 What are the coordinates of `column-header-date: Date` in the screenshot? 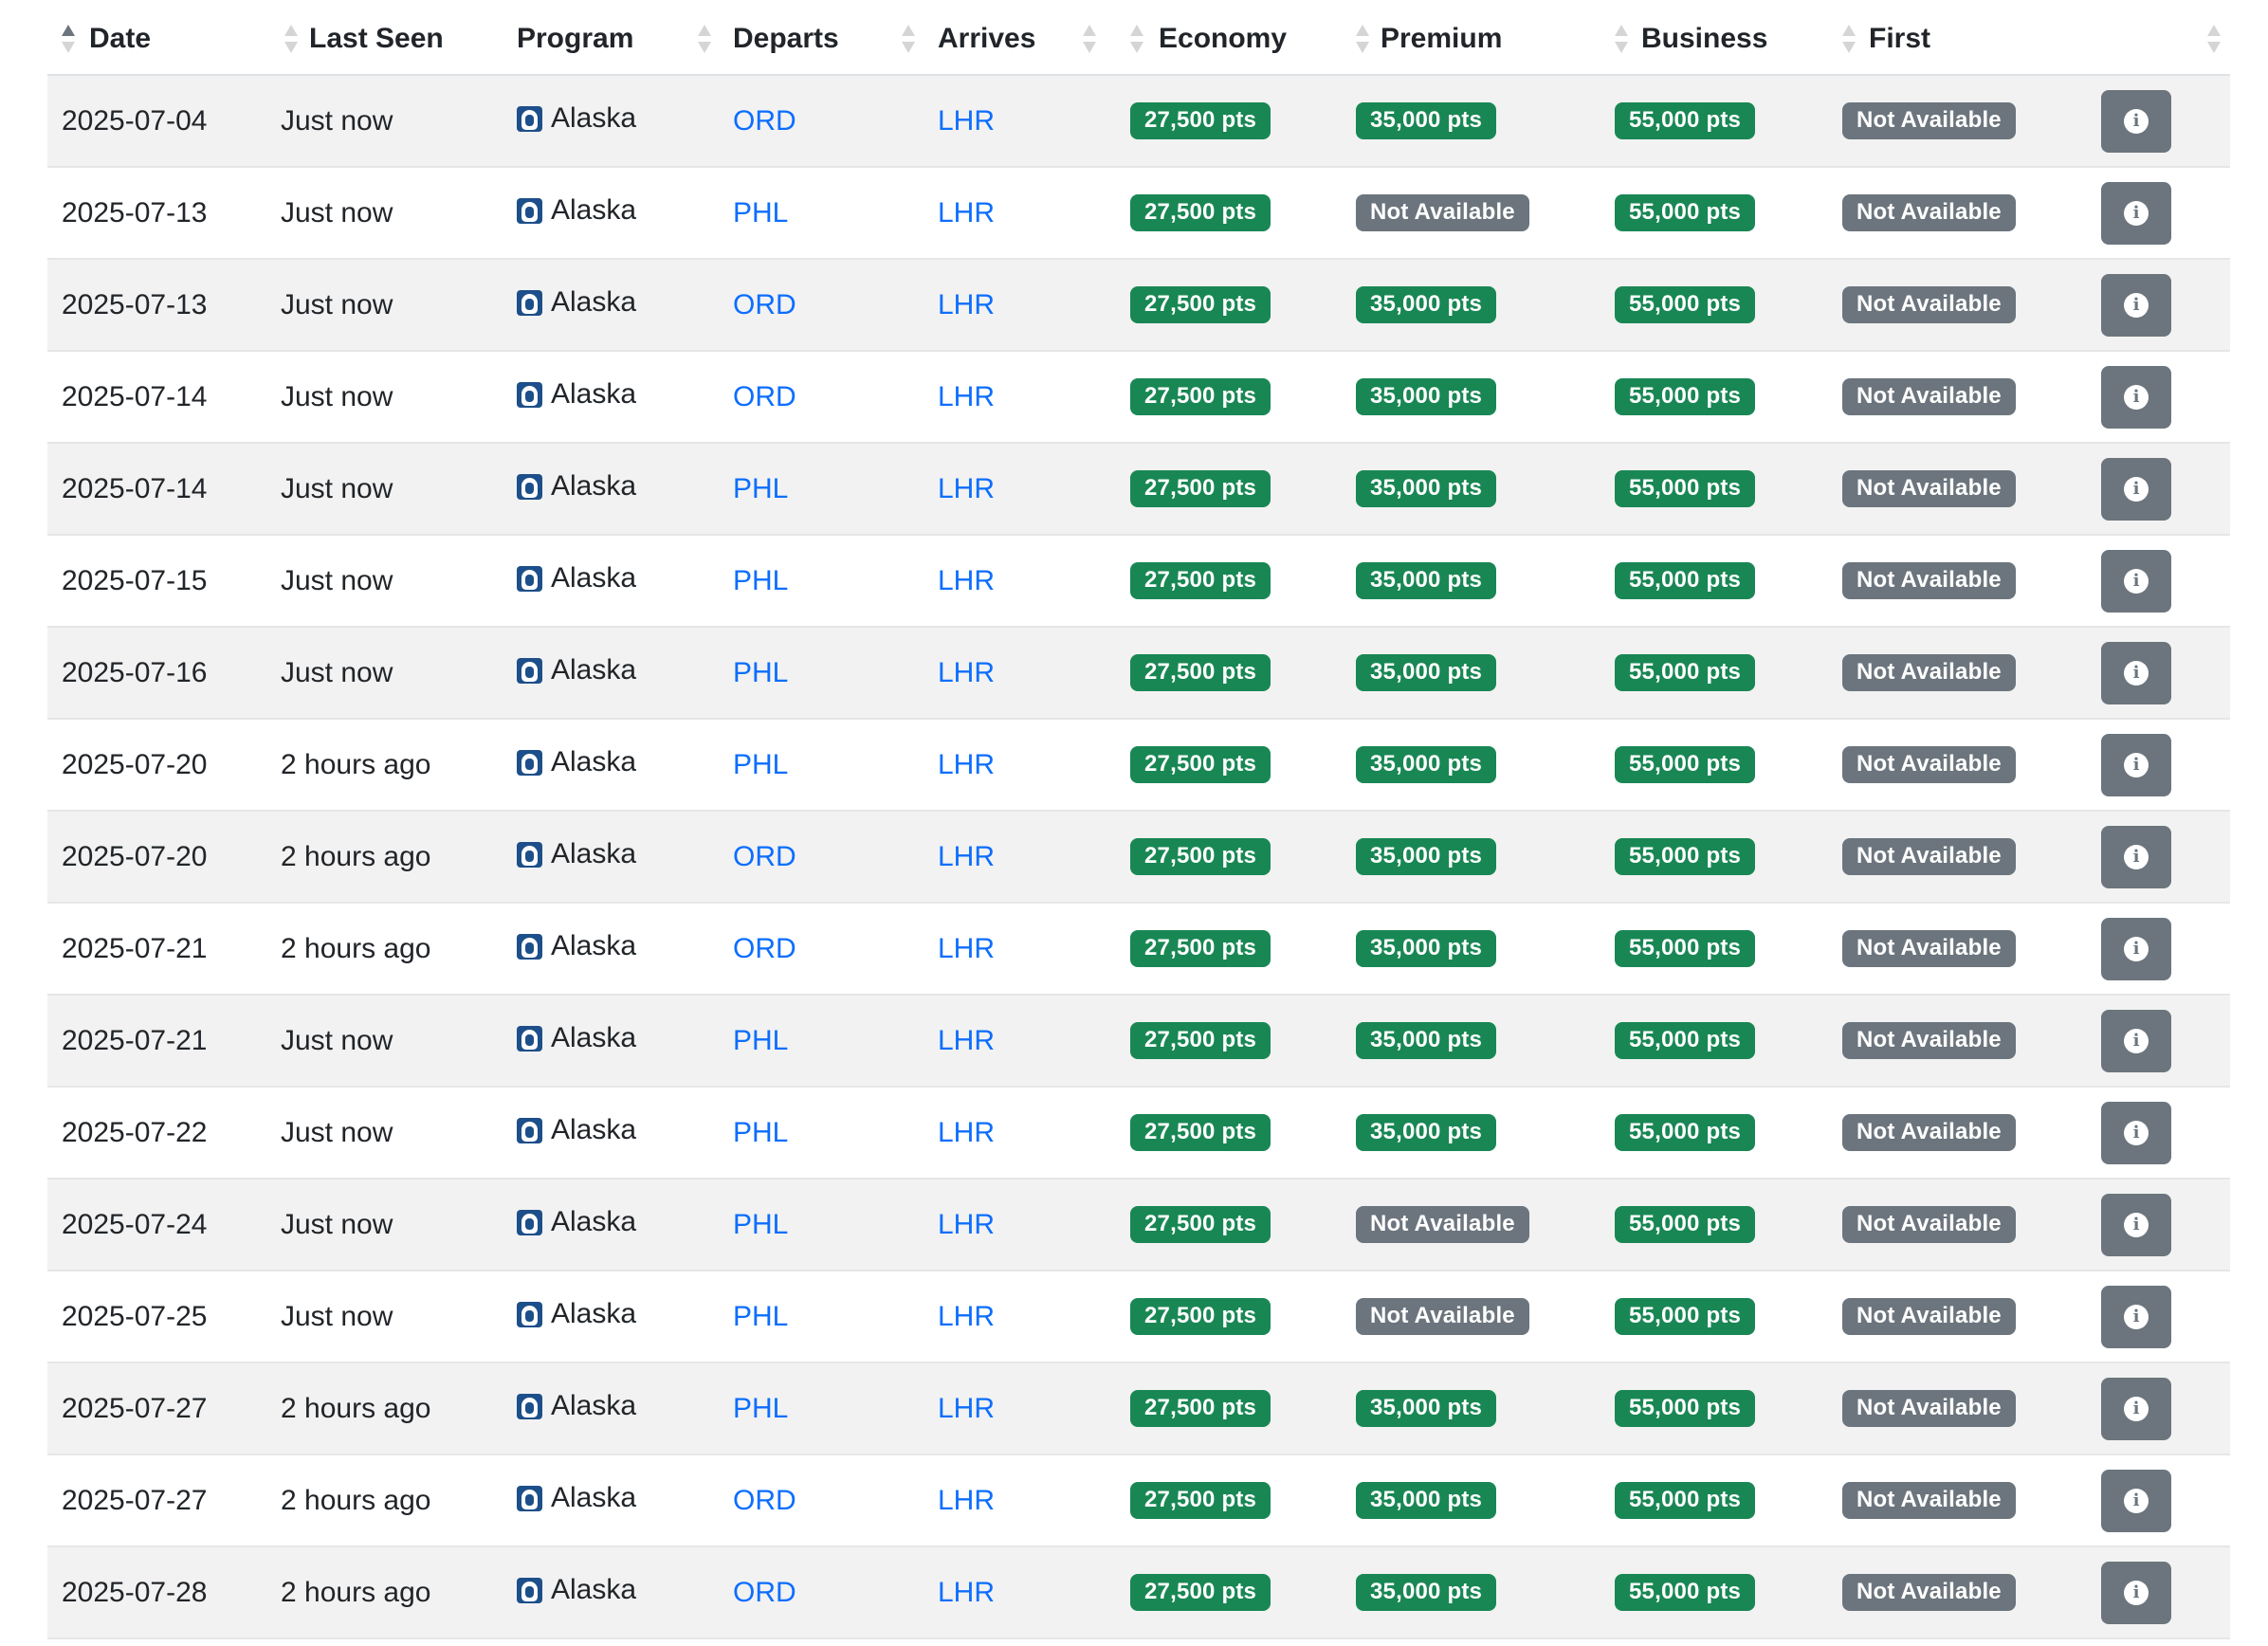 It's located at (164, 38).